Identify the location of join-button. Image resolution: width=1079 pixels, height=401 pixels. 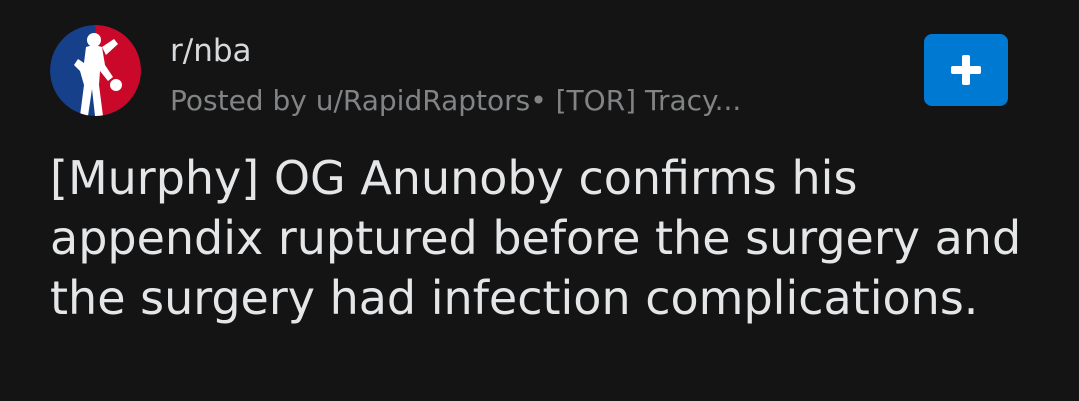
(966, 70).